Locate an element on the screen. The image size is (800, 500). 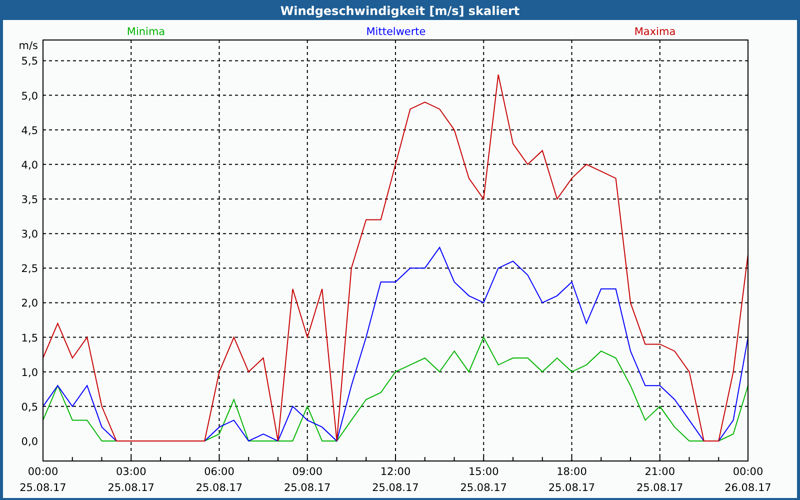
y-tick-label: 5,5 is located at coordinates (29, 62).